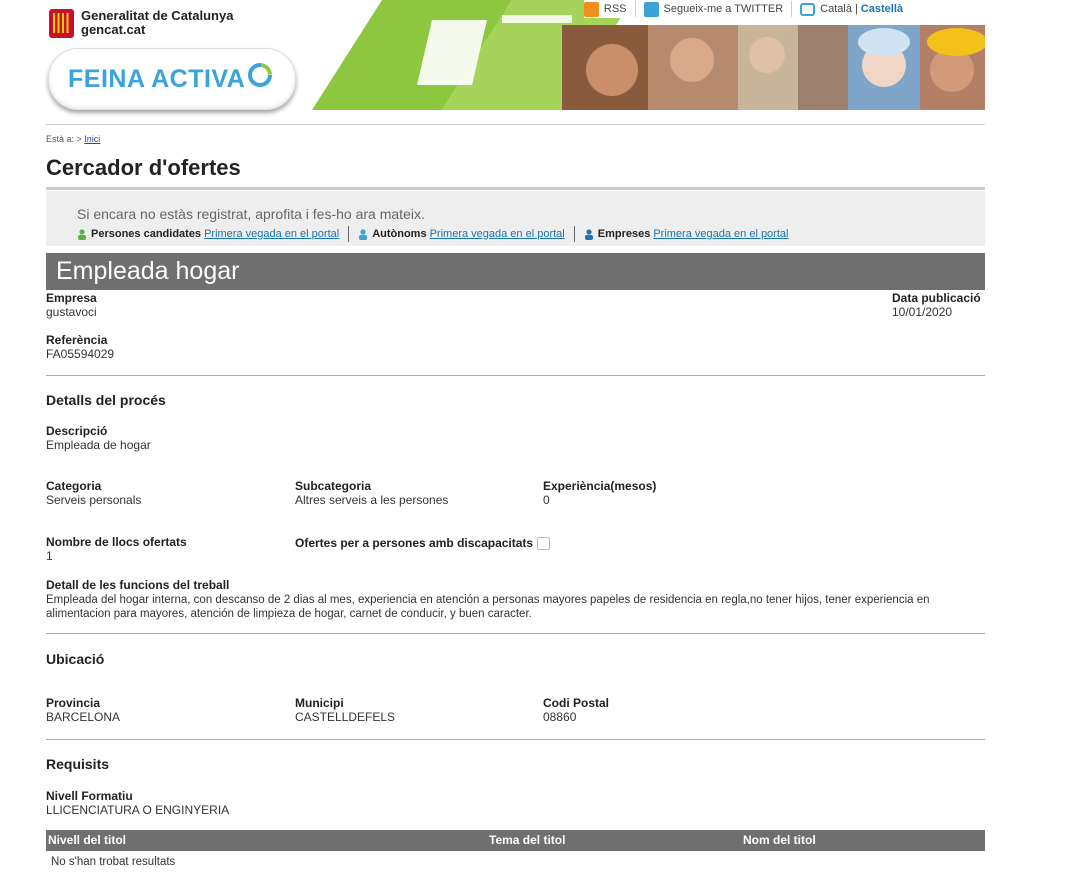 Image resolution: width=1080 pixels, height=876 pixels. I want to click on empreses-first-time-link: Primera vegada en el portal, so click(720, 234).